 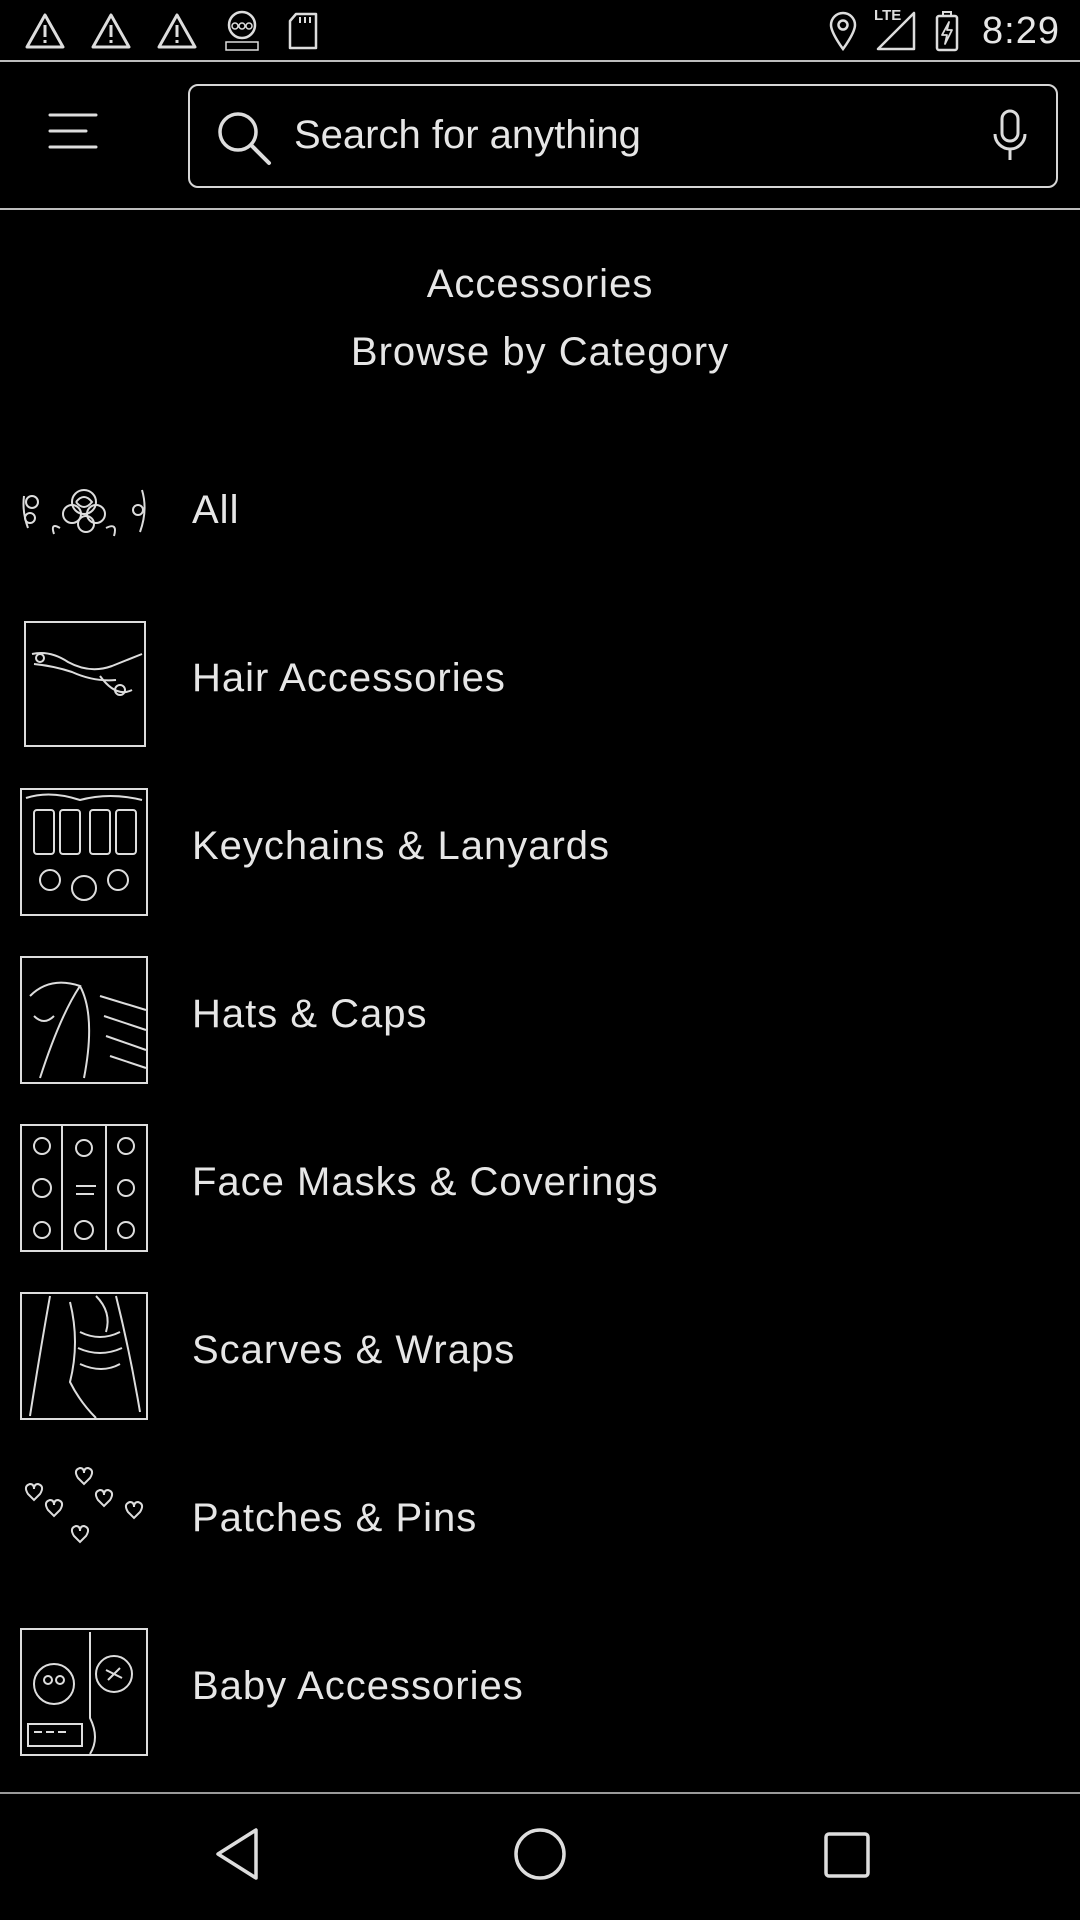 What do you see at coordinates (896, 30) in the screenshot?
I see `signal-icon: LTE` at bounding box center [896, 30].